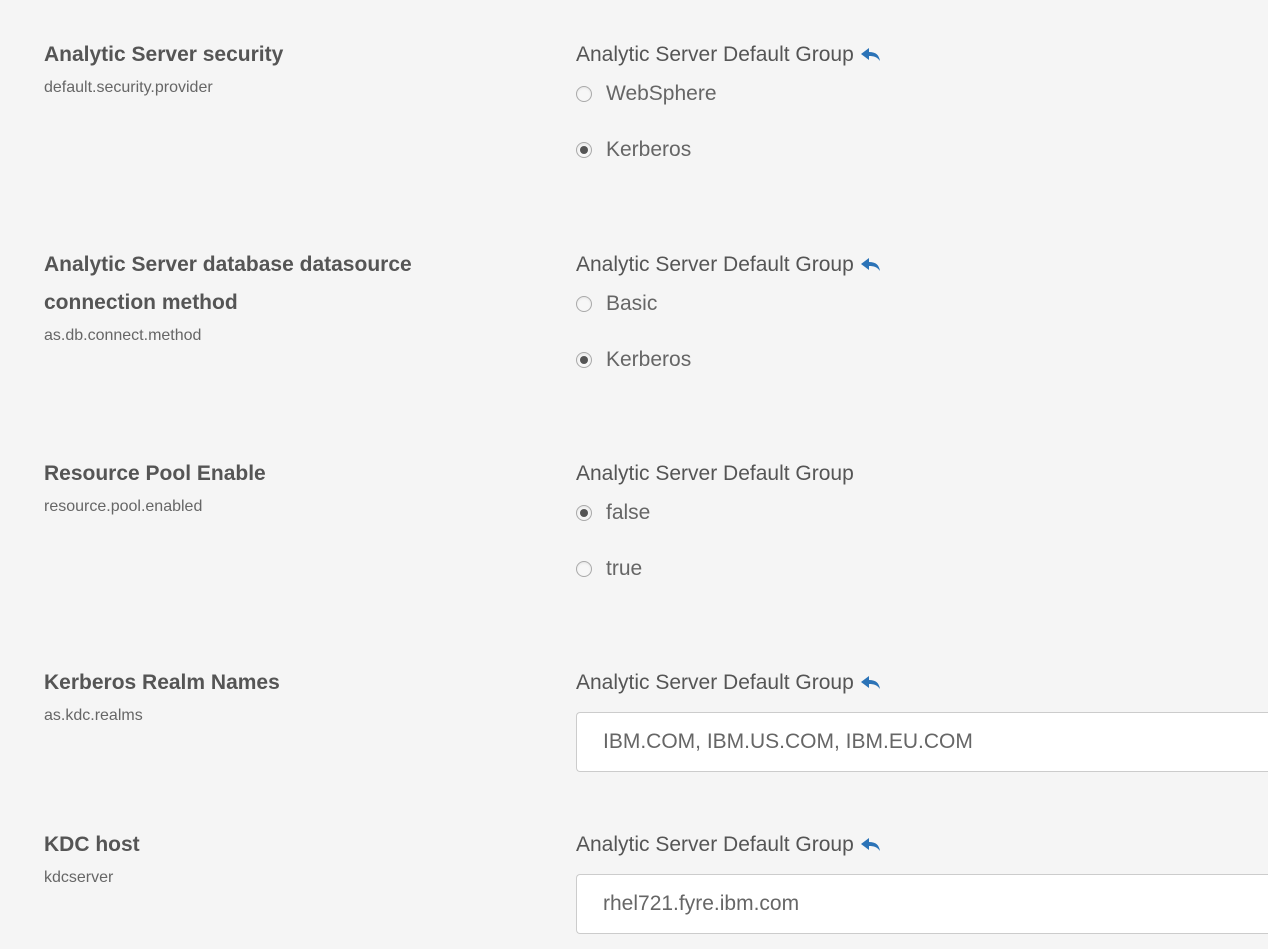 This screenshot has height=949, width=1268. Describe the element at coordinates (922, 94) in the screenshot. I see `radio-option-websphere: WebSphere` at that location.